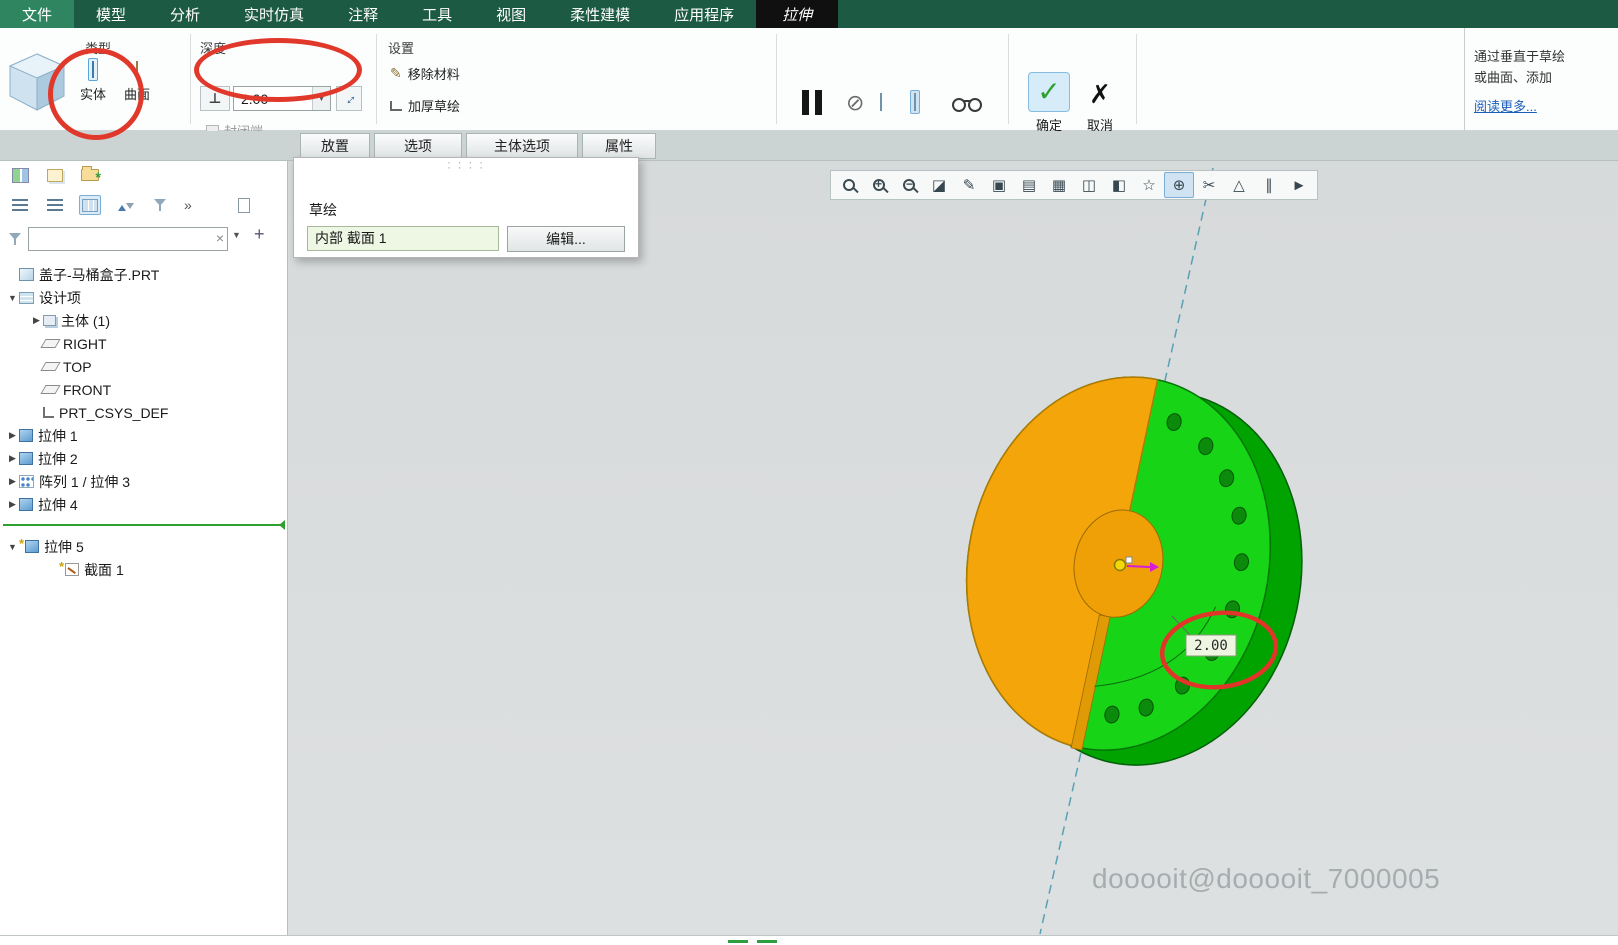 The image size is (1618, 945). I want to click on blind-depth-icon: ⊥, so click(215, 98).